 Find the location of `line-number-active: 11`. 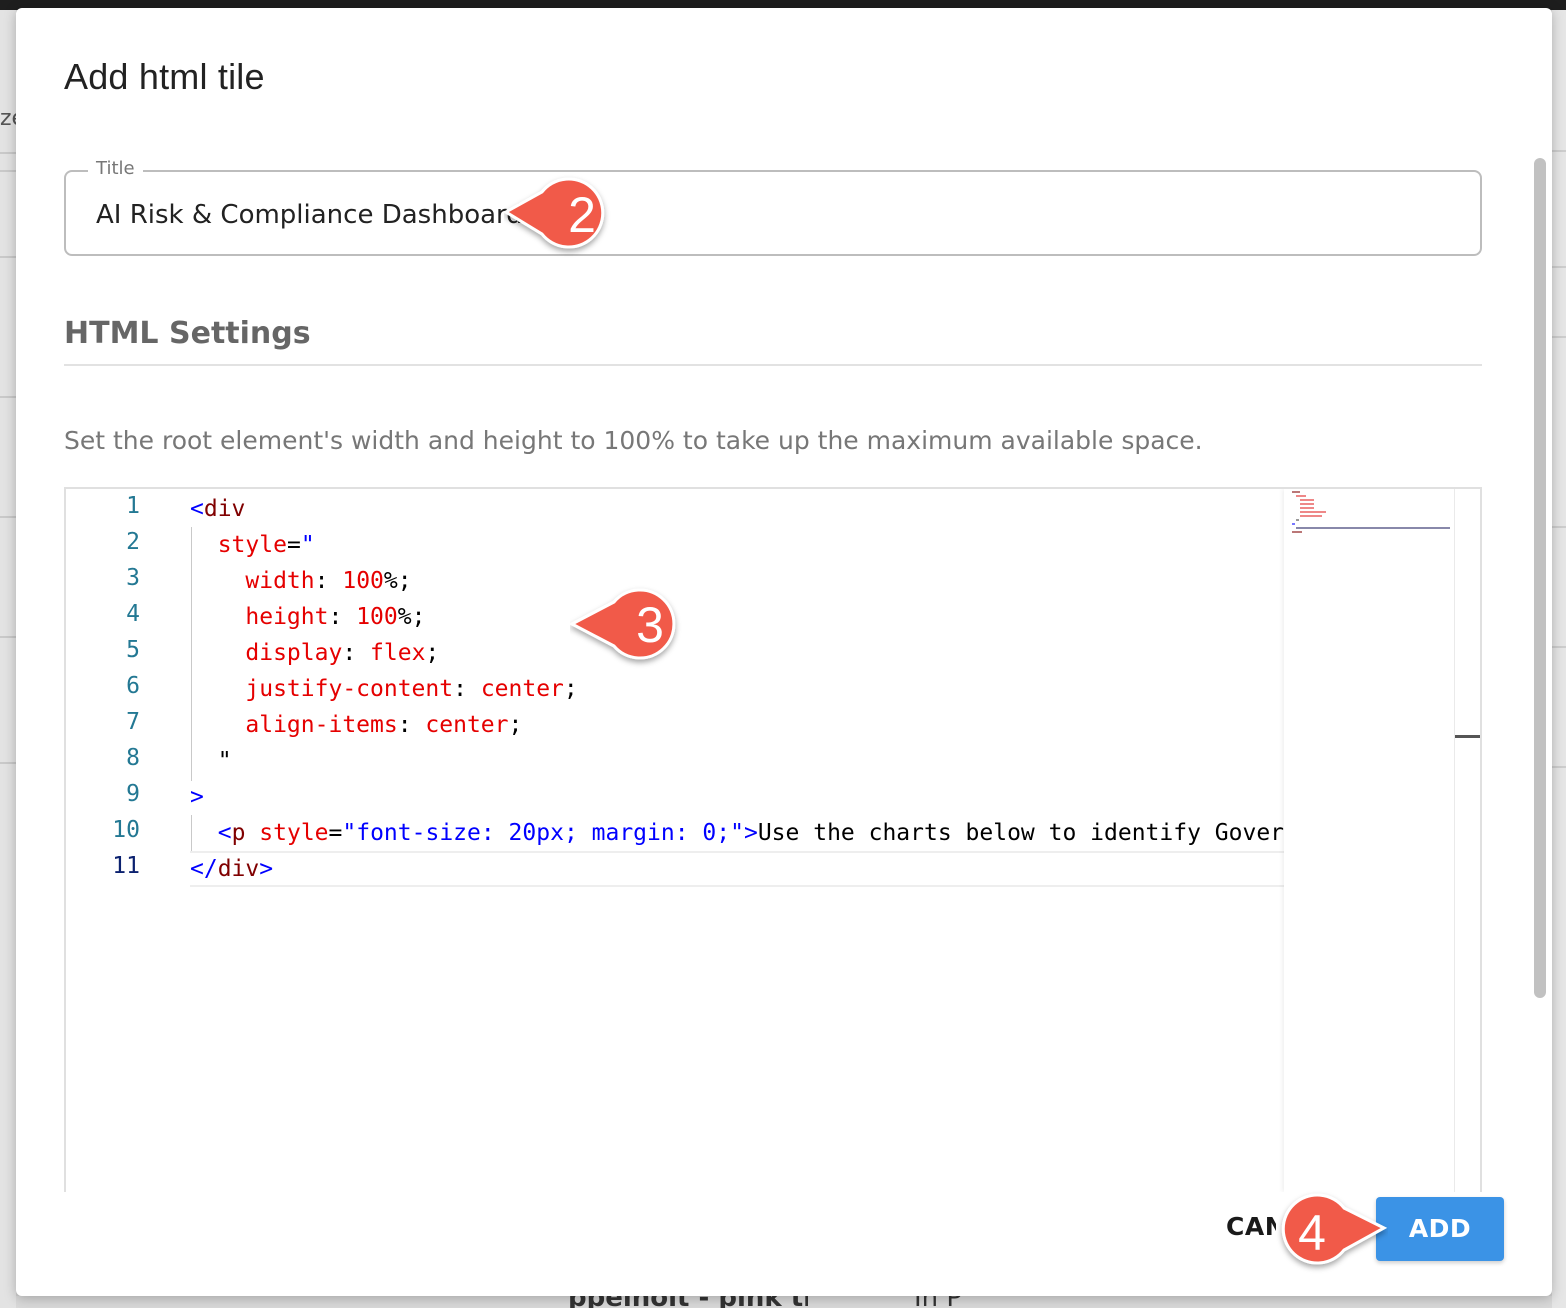

line-number-active: 11 is located at coordinates (126, 866).